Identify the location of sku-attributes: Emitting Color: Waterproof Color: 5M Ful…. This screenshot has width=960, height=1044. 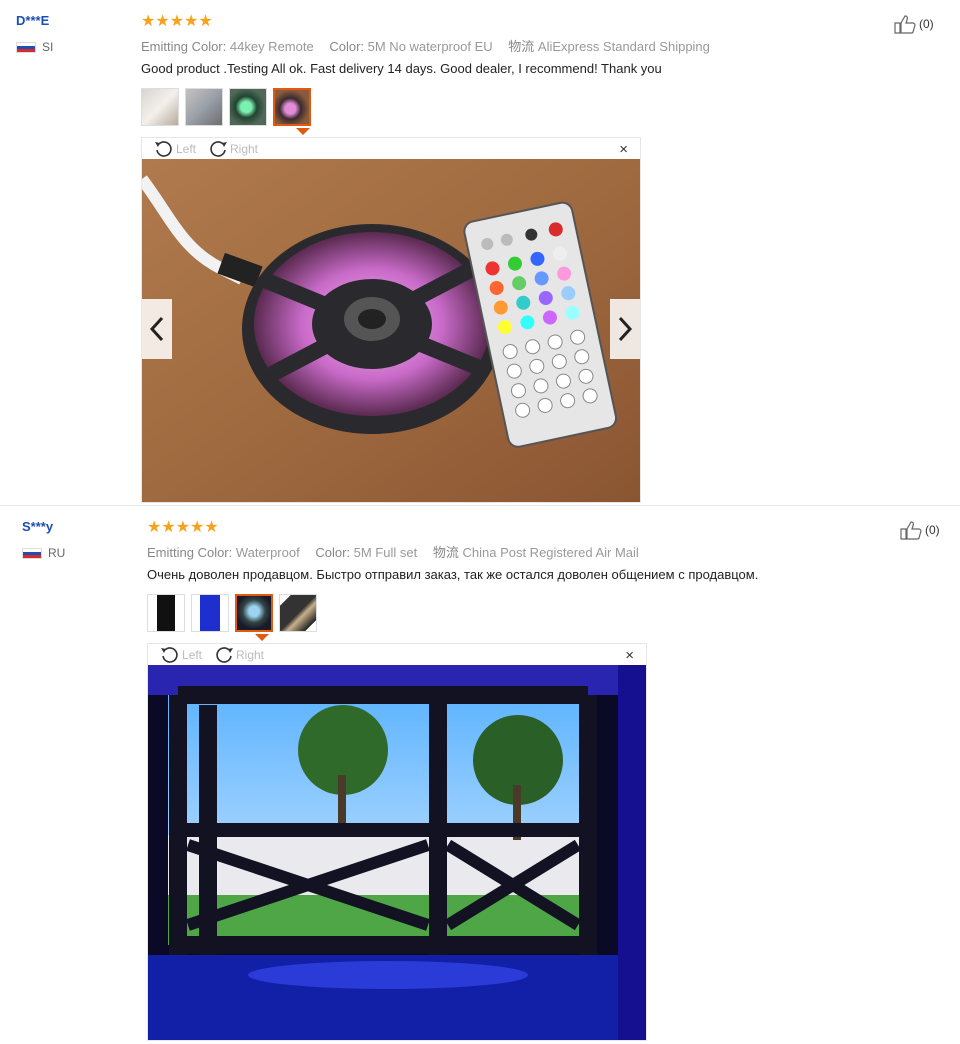
(399, 551).